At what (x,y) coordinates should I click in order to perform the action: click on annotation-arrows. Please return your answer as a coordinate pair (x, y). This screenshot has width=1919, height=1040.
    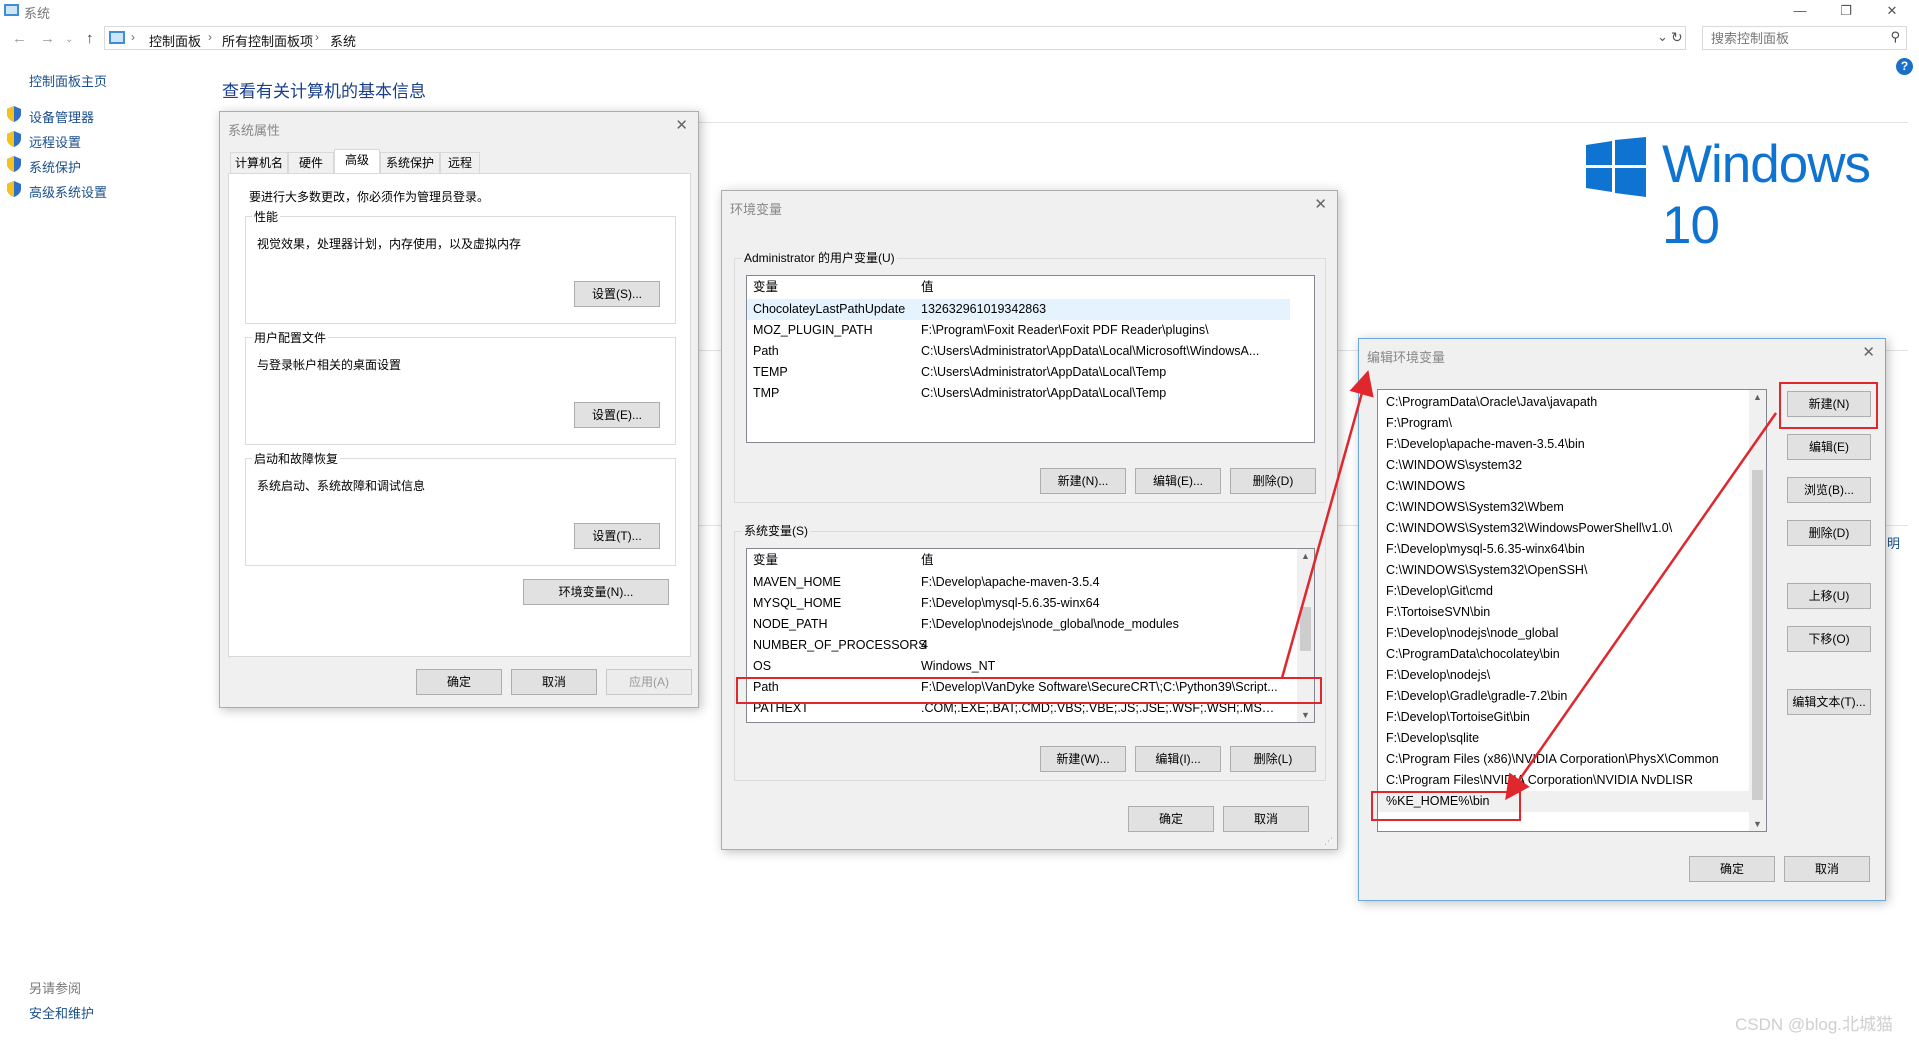
    Looking at the image, I should click on (1529, 585).